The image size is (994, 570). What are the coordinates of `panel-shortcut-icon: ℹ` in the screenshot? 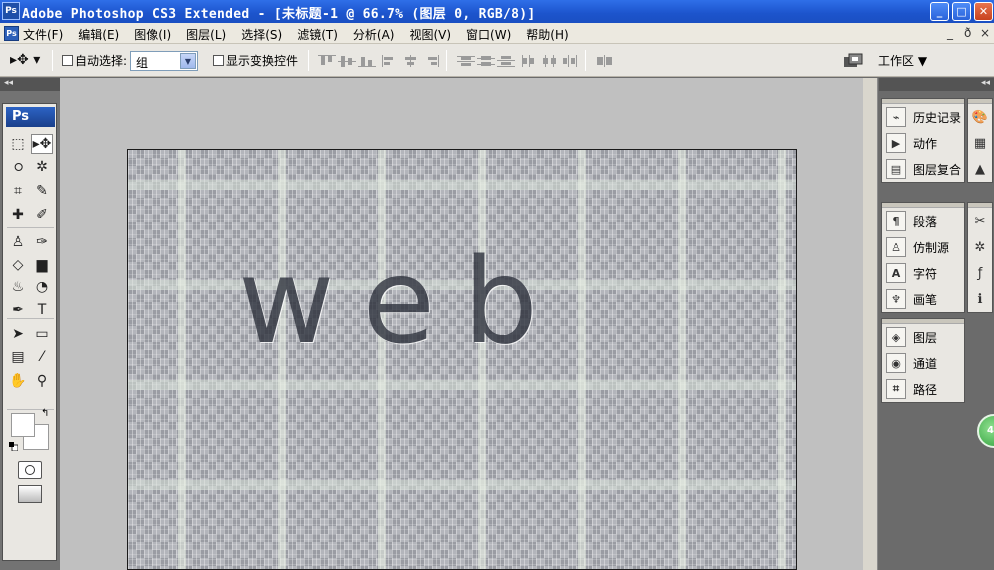 It's located at (980, 299).